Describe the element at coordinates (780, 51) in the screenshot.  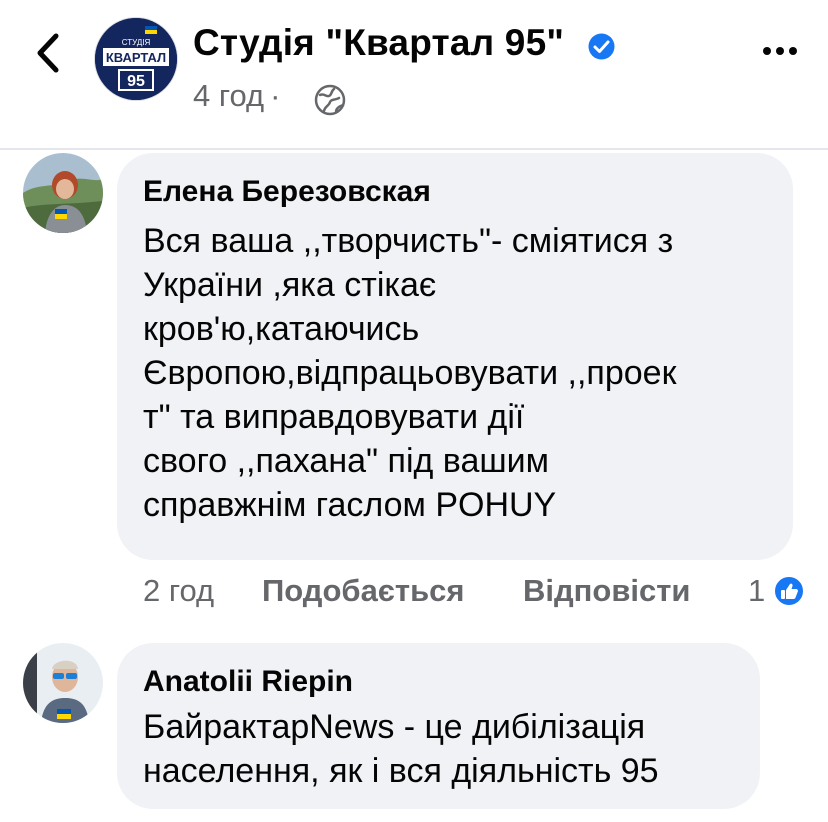
I see `more-icon` at that location.